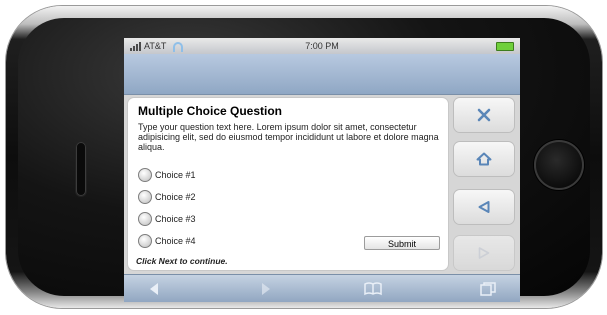 The image size is (607, 315). I want to click on home-icon, so click(484, 159).